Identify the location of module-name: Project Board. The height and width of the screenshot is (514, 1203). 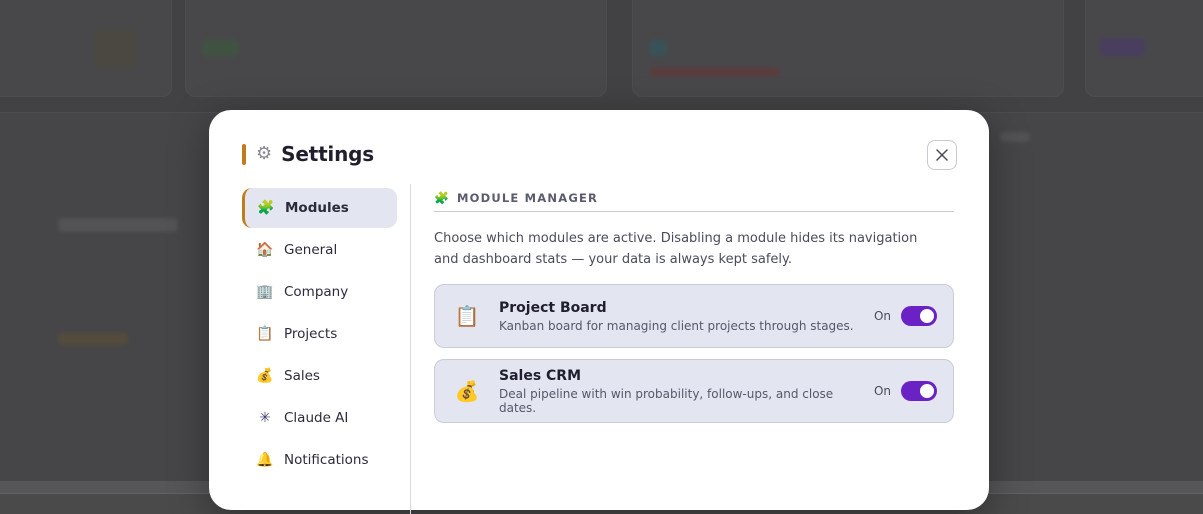
(553, 307).